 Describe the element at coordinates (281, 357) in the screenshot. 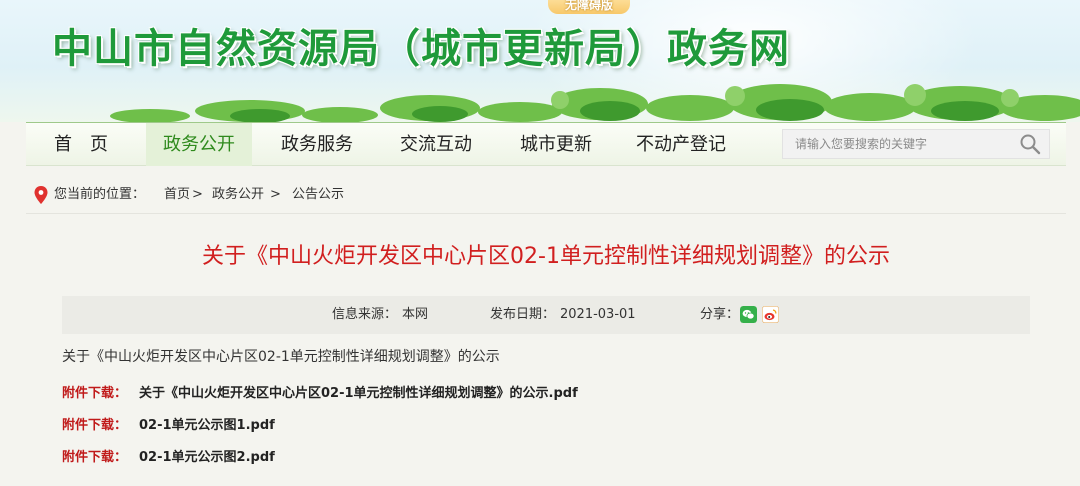

I see `article-intro: 关于《中山火炬开发区中心片区02-1单元控制性详细规划调整》的公示` at that location.